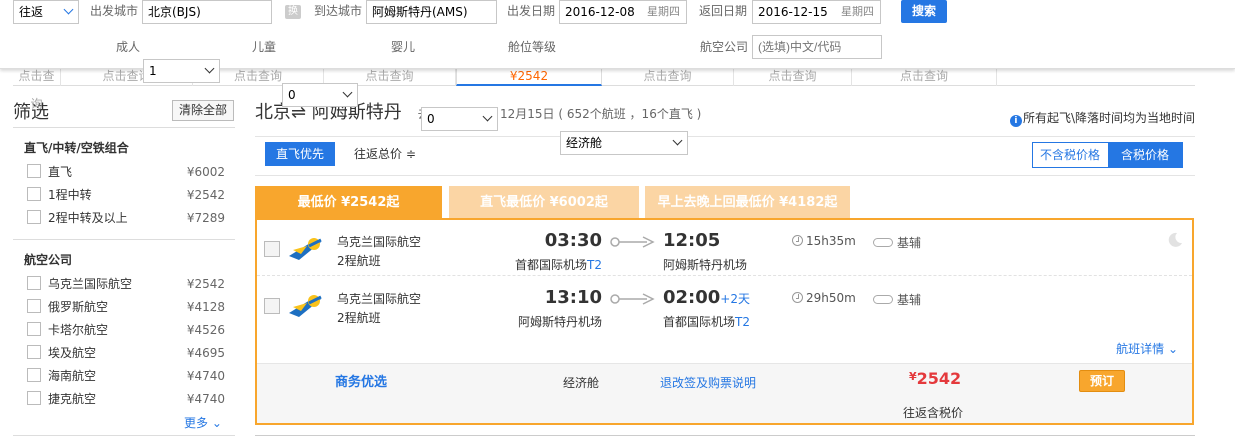 This screenshot has width=1235, height=442. I want to click on child-select: 0, so click(320, 95).